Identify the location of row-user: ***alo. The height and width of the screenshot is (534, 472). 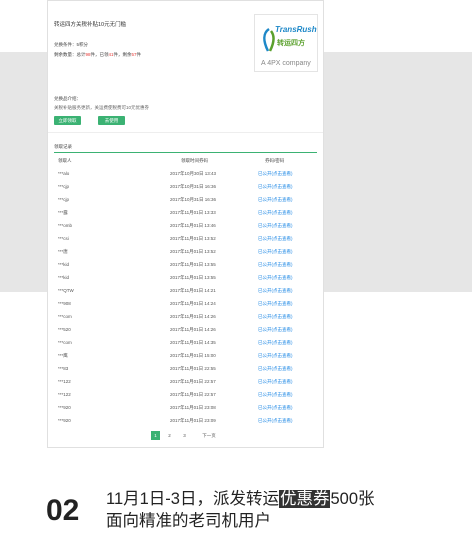
(64, 173).